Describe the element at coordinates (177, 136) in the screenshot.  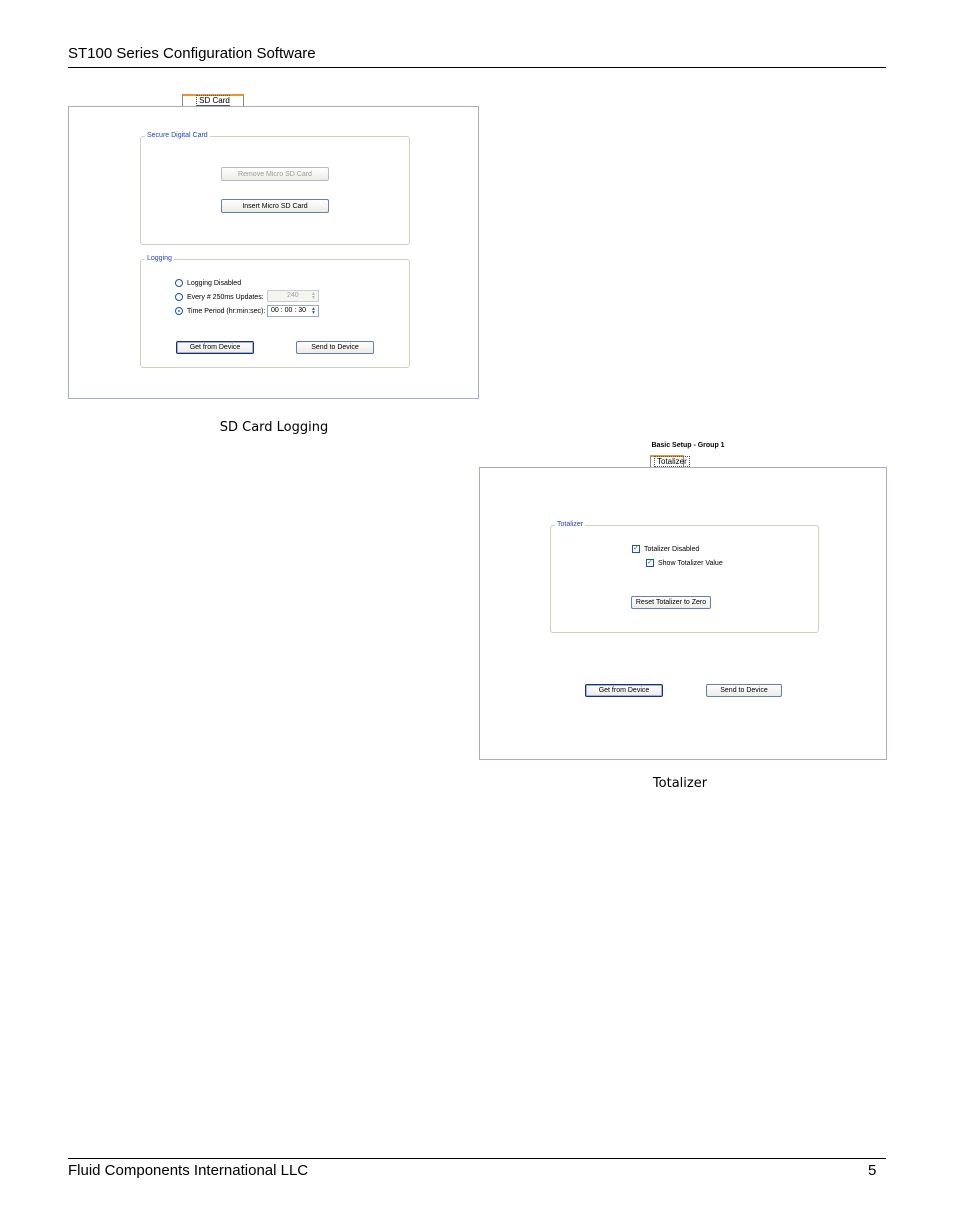
I see `groupbox-label: Secure Digital Card` at that location.